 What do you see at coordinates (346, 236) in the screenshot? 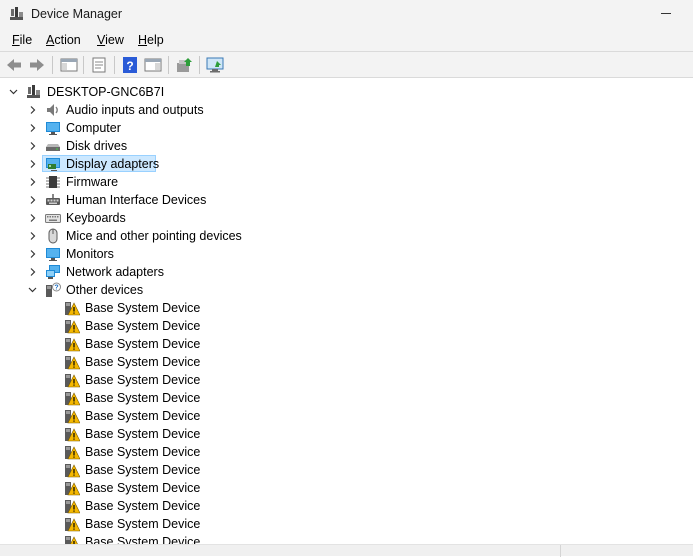
I see `tree-category: Mice and other pointing devices` at bounding box center [346, 236].